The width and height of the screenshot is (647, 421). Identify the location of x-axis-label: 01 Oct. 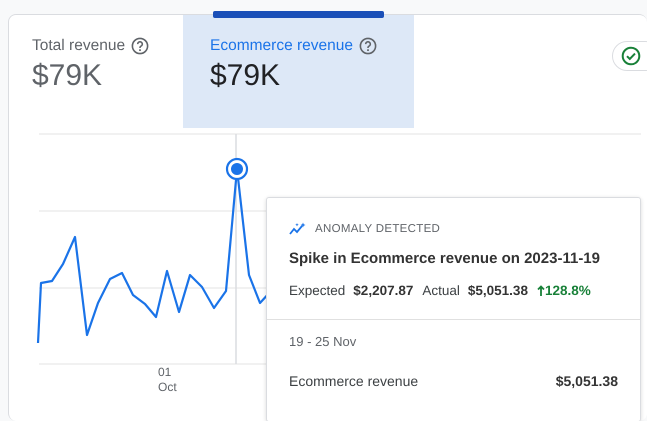
(167, 379).